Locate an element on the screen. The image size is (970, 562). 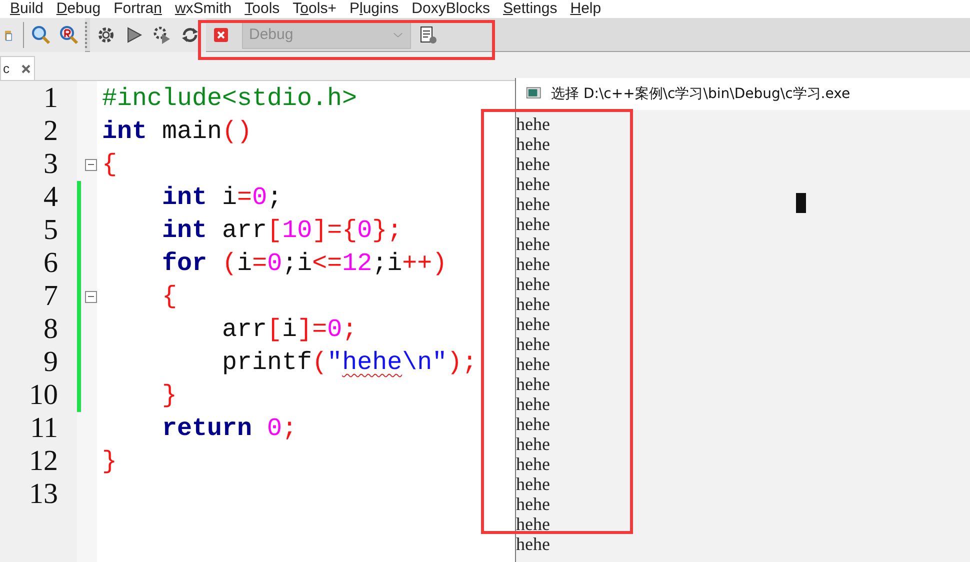
line-number: 1 is located at coordinates (50, 98).